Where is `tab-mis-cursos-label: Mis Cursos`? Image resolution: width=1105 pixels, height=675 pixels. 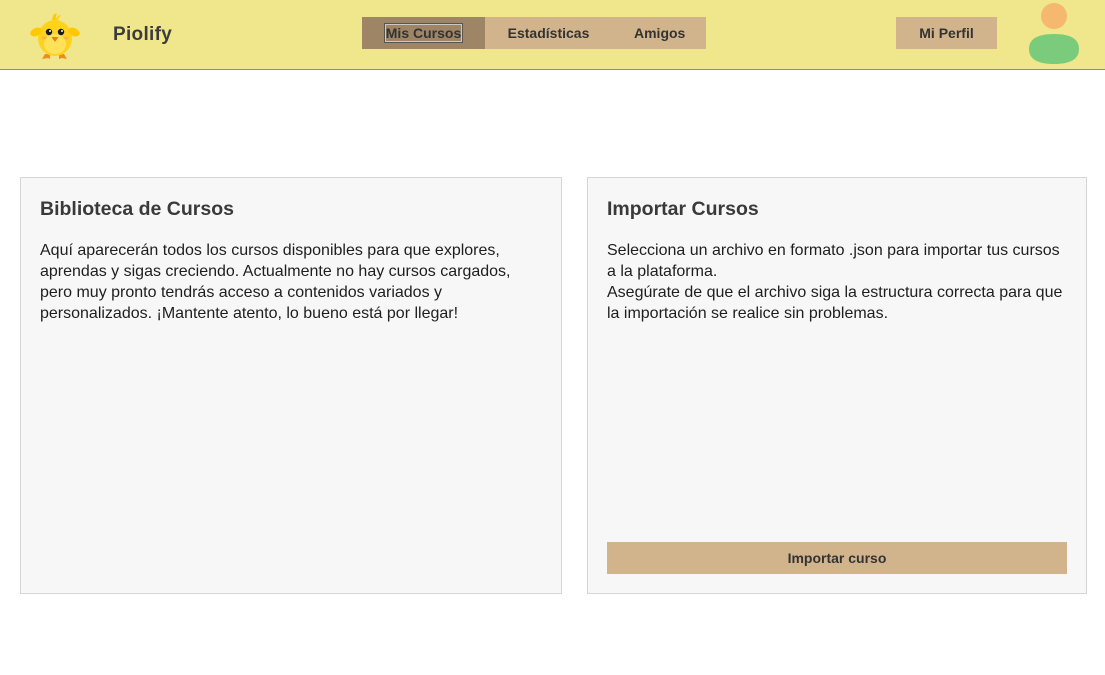
tab-mis-cursos-label: Mis Cursos is located at coordinates (423, 33).